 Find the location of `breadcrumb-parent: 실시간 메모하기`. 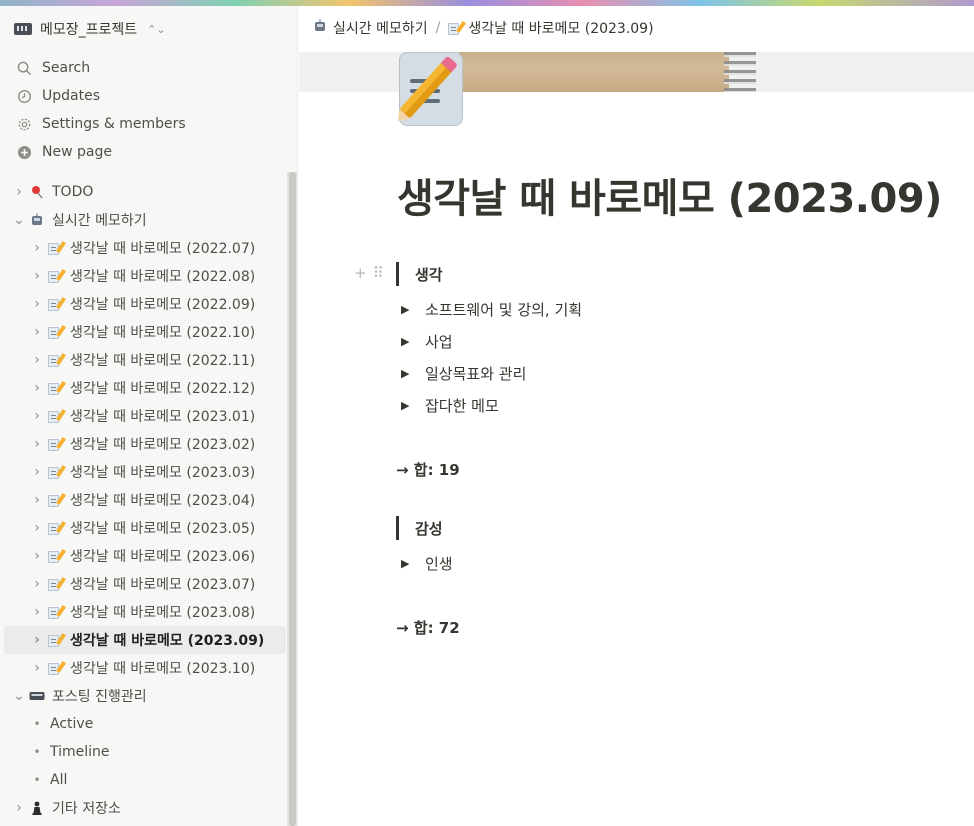

breadcrumb-parent: 실시간 메모하기 is located at coordinates (370, 28).